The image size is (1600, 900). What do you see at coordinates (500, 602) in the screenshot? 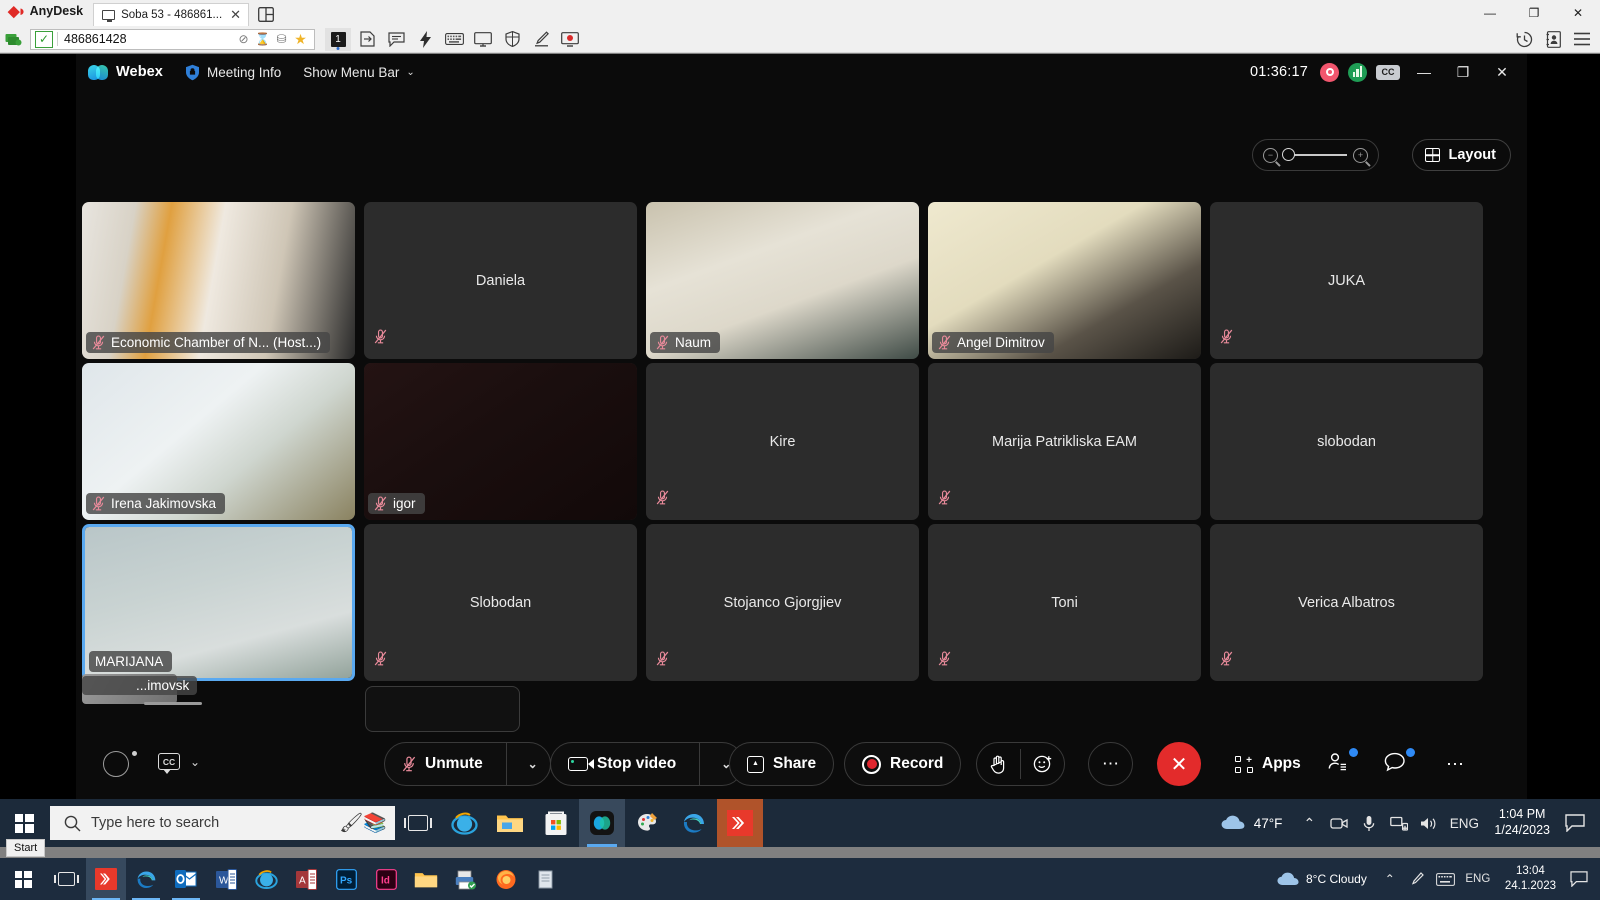
I see `participant-tile: Slobodan` at bounding box center [500, 602].